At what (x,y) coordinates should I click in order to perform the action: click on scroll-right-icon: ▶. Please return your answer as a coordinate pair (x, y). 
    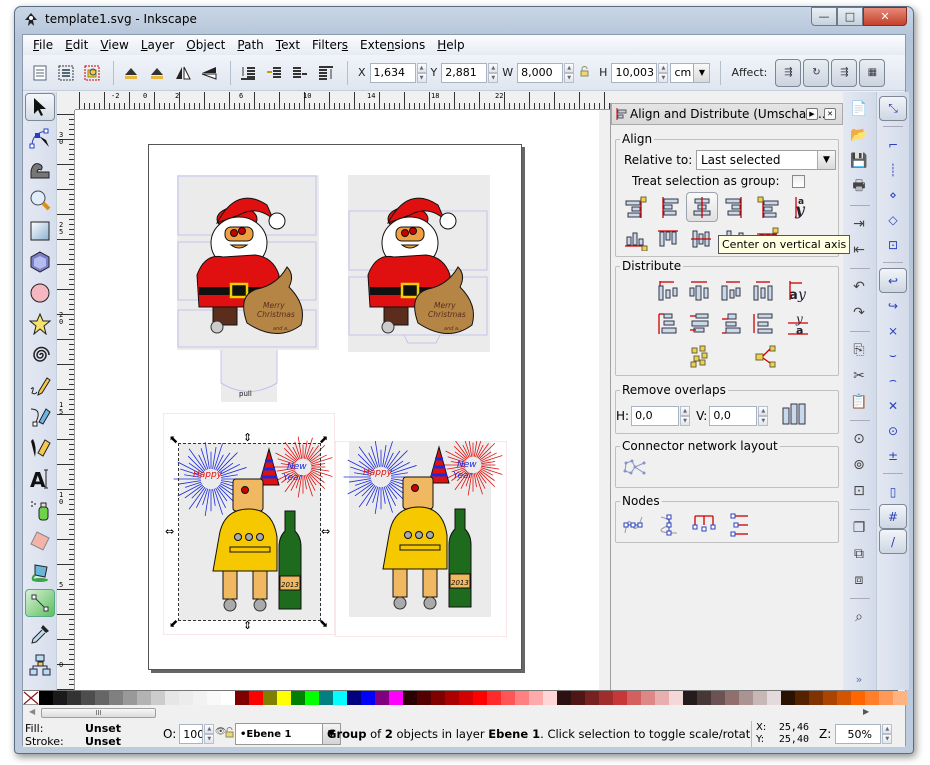
    Looking at the image, I should click on (866, 711).